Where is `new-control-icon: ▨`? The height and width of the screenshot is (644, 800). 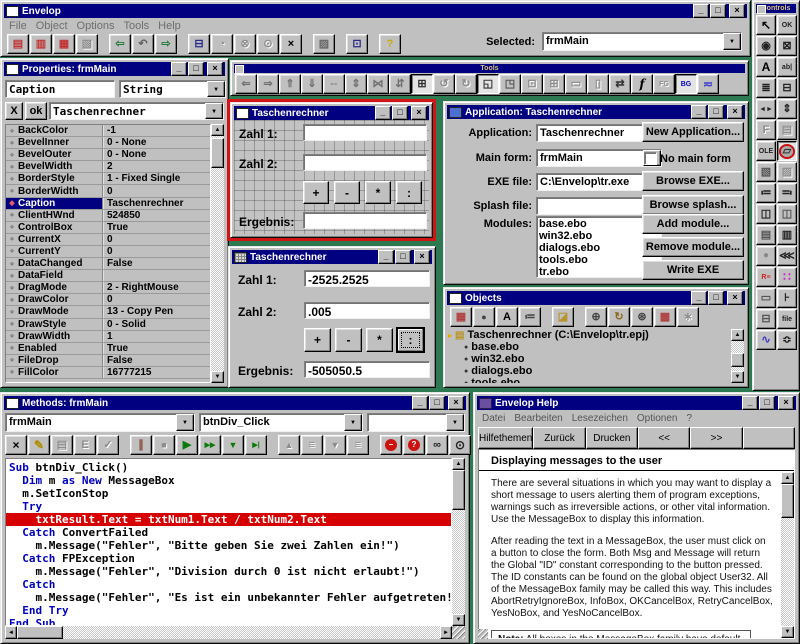 new-control-icon: ▨ is located at coordinates (324, 44).